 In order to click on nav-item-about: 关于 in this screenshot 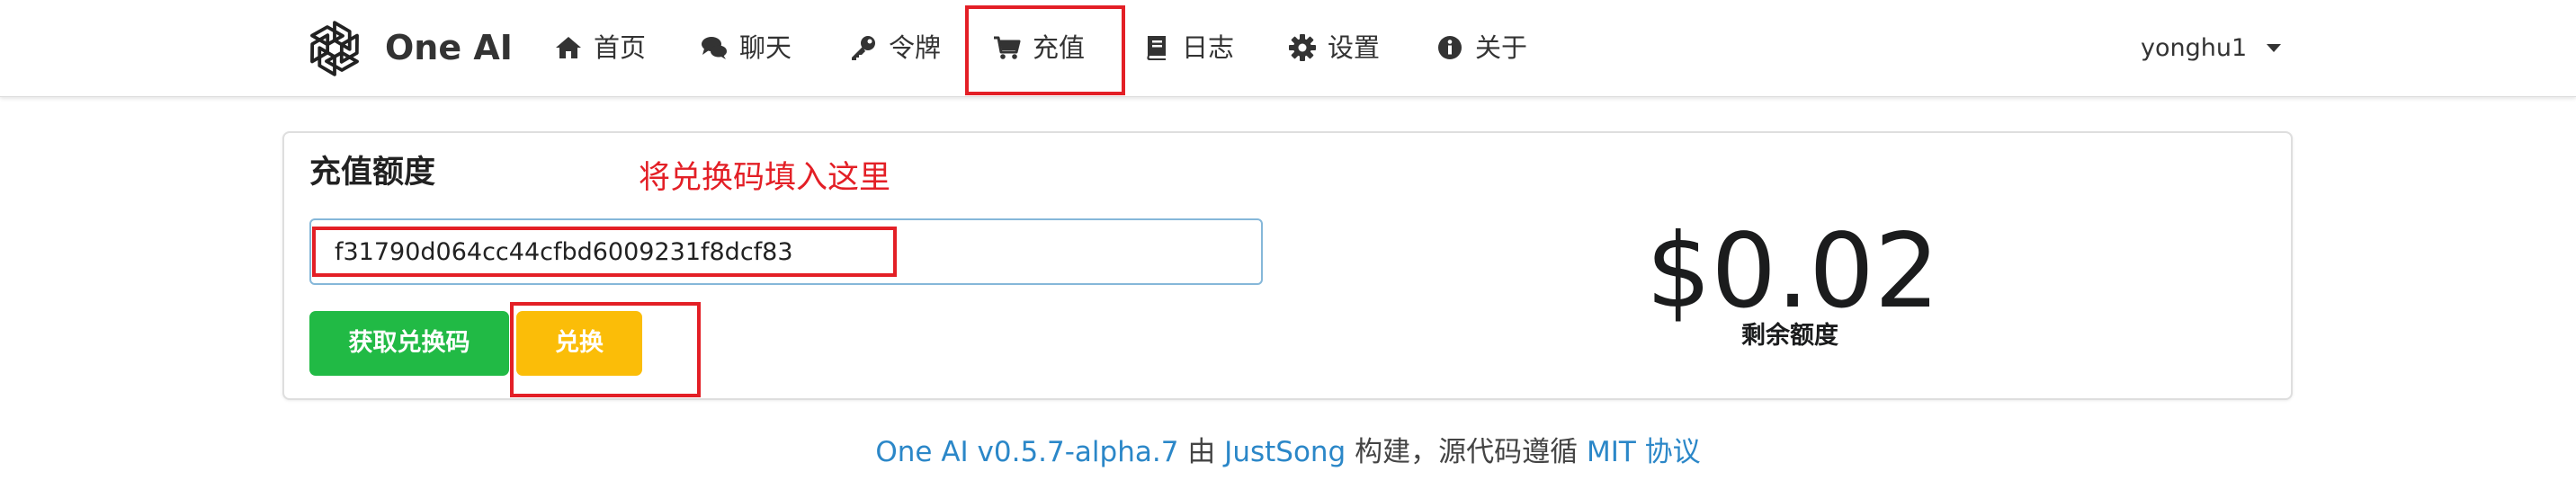, I will do `click(1481, 48)`.